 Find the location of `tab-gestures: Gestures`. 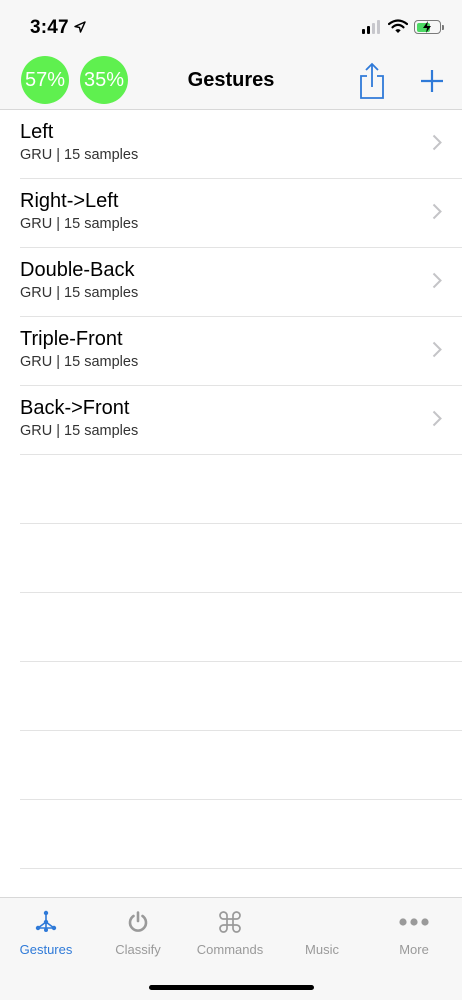

tab-gestures: Gestures is located at coordinates (46, 933).